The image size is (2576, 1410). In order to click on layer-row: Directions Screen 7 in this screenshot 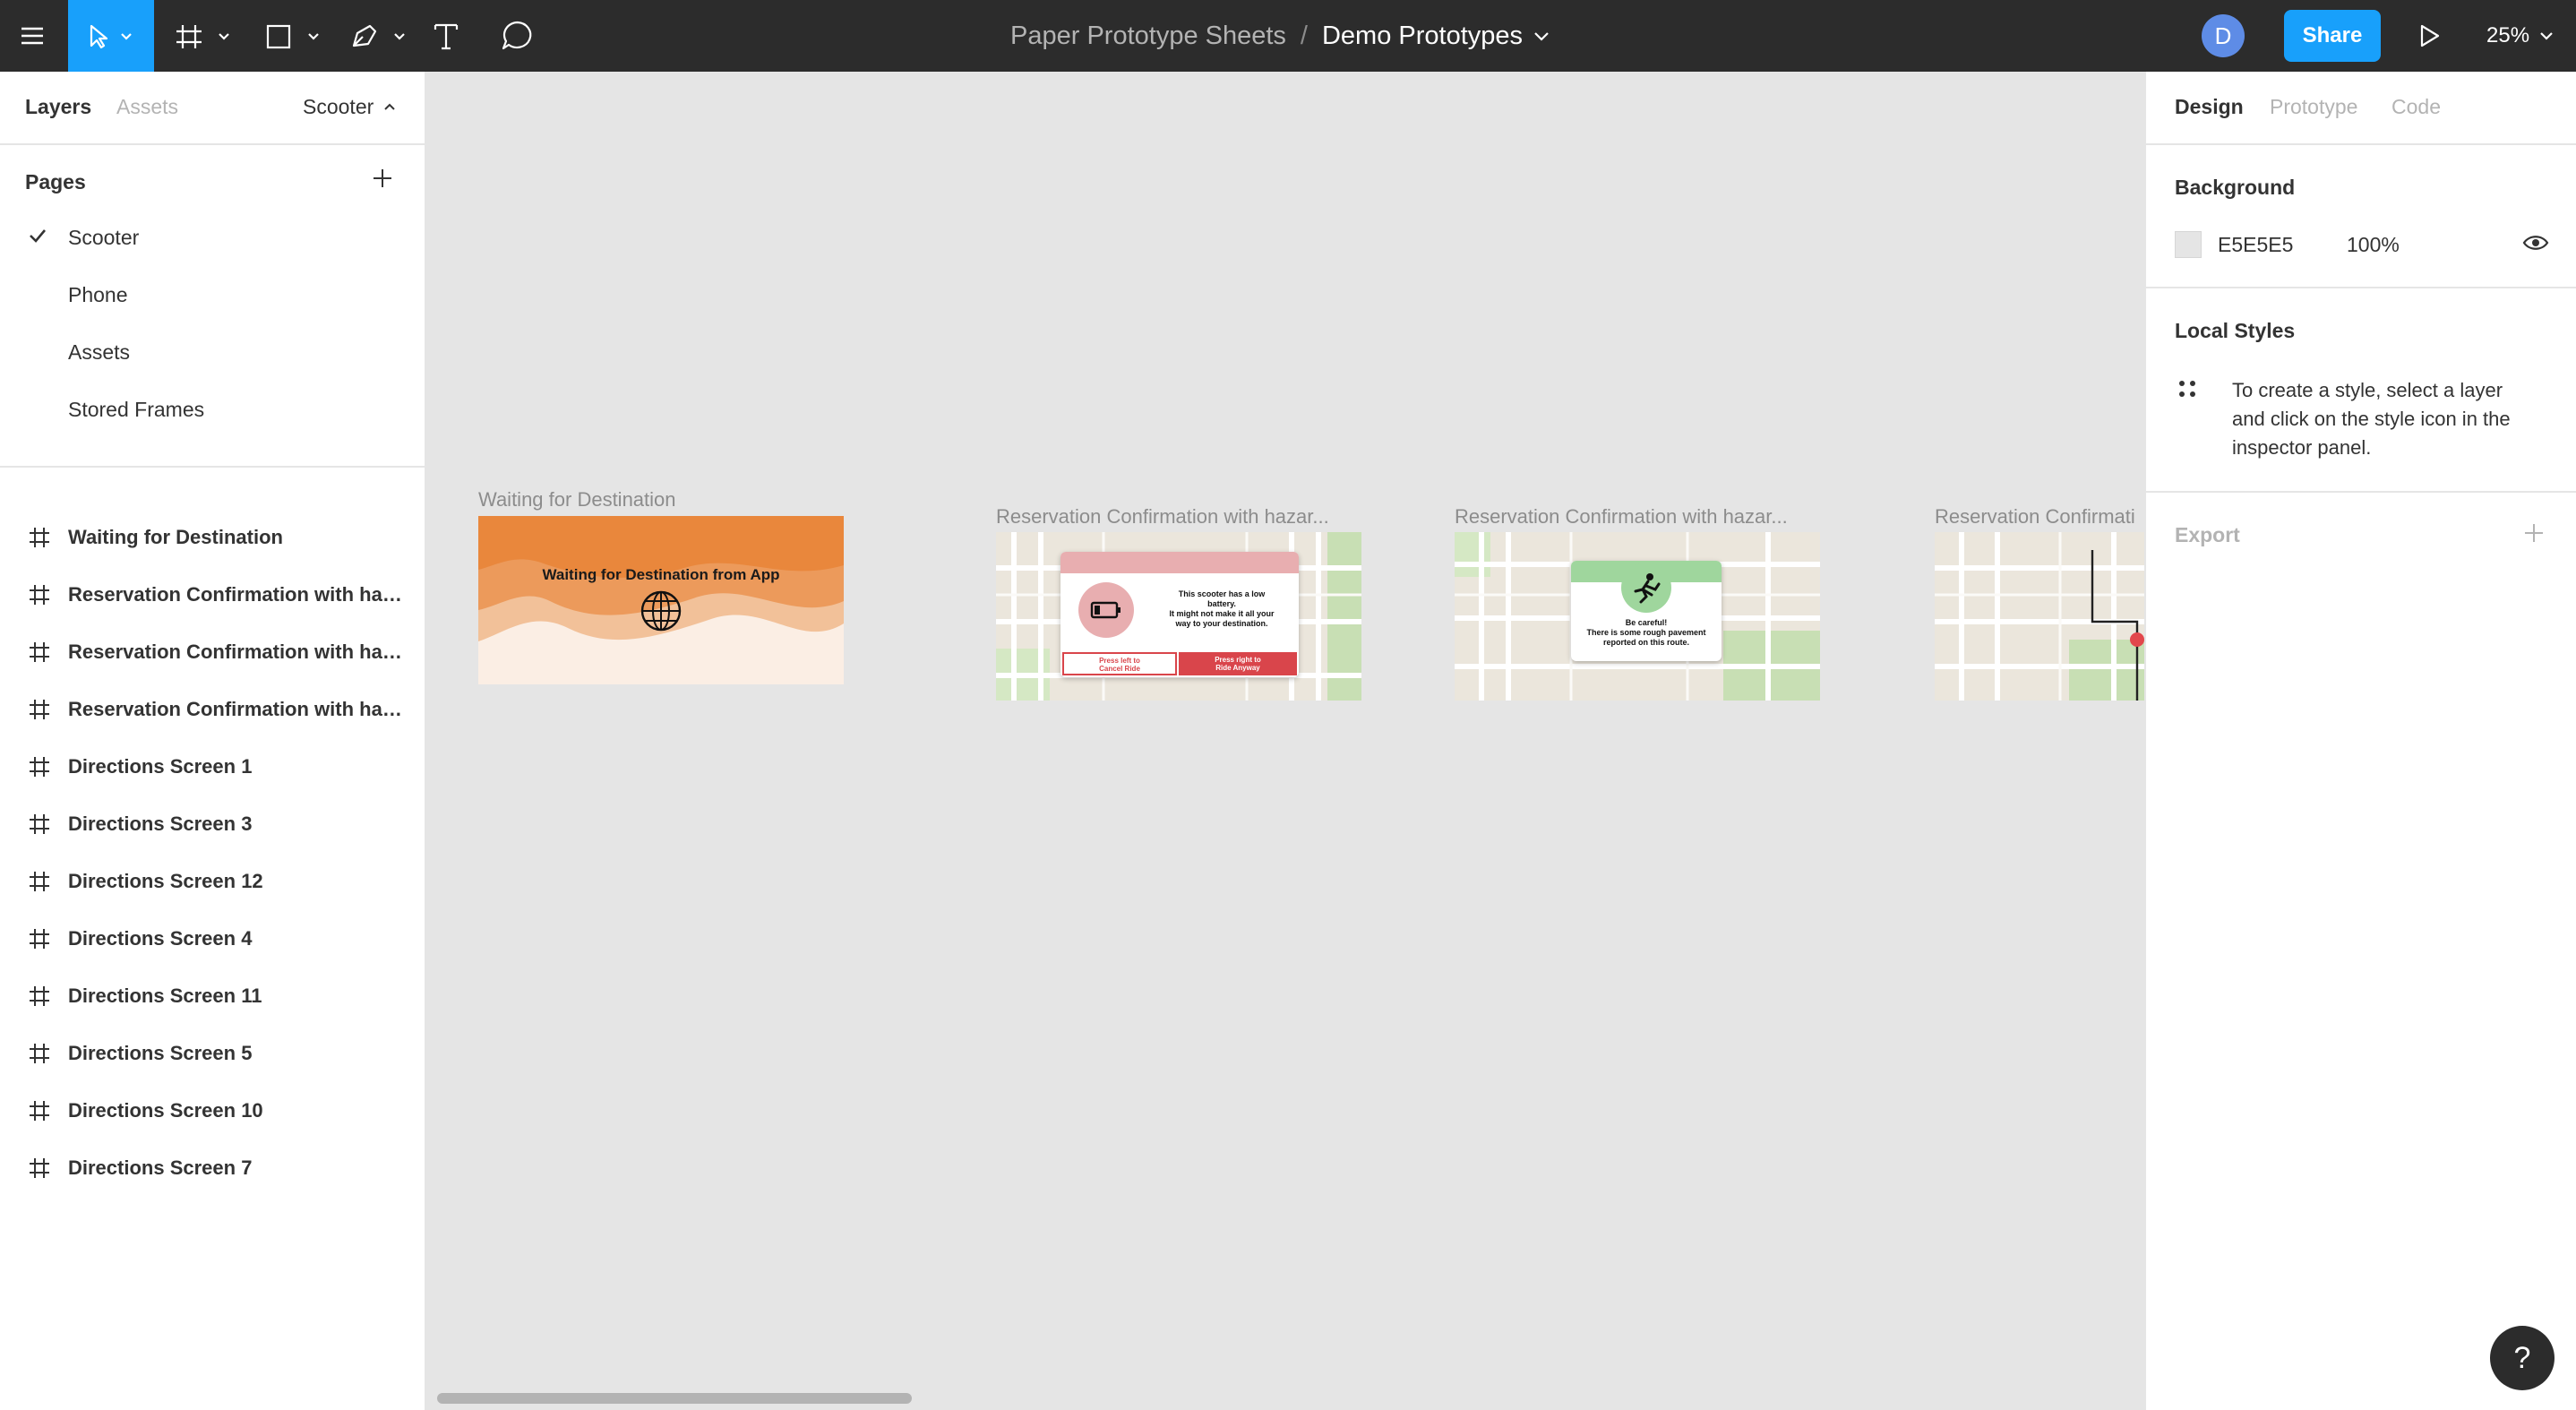, I will do `click(212, 1168)`.